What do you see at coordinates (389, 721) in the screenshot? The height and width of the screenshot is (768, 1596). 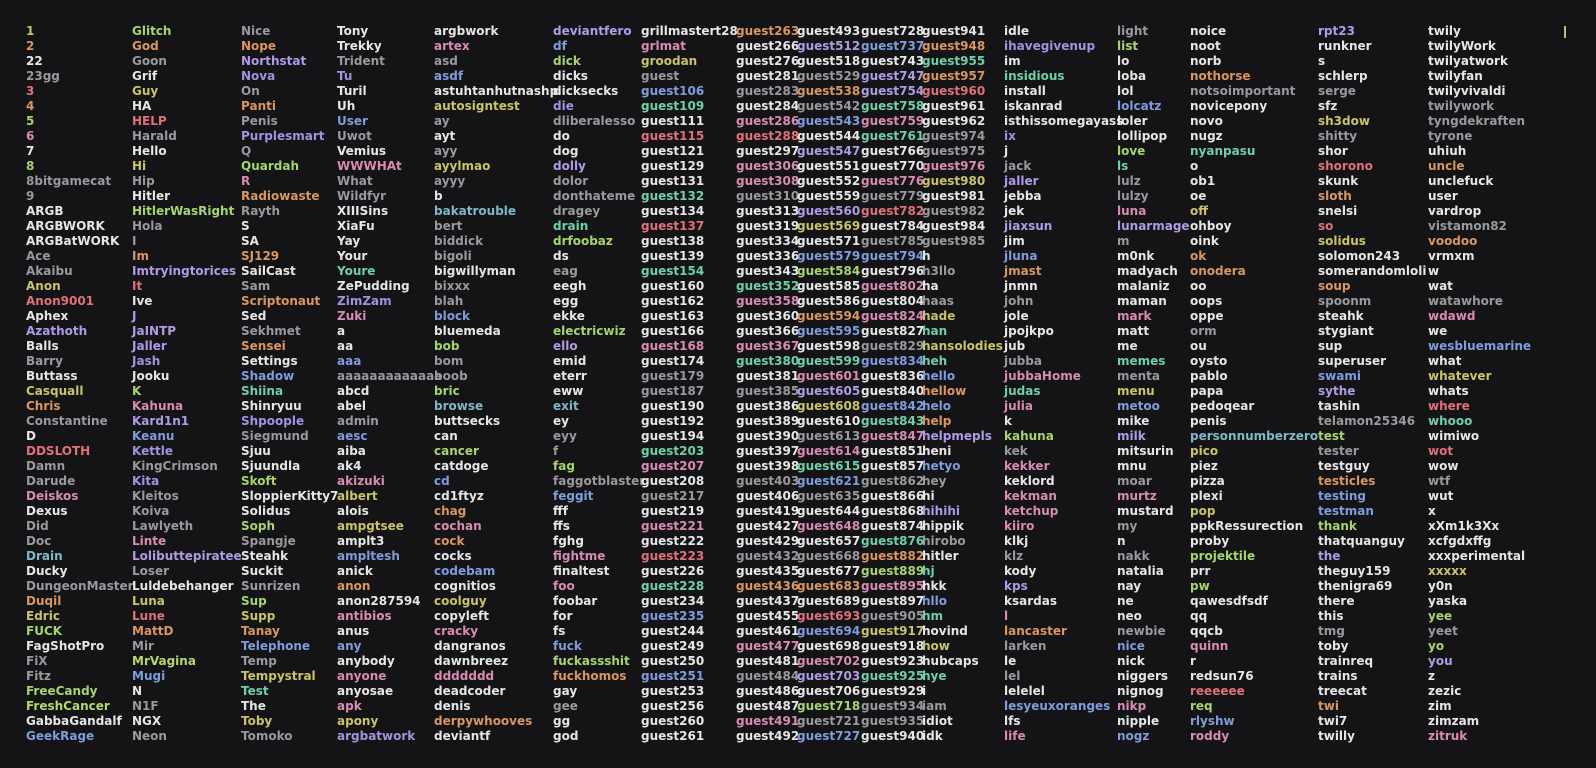 I see `nick-entry: apony` at bounding box center [389, 721].